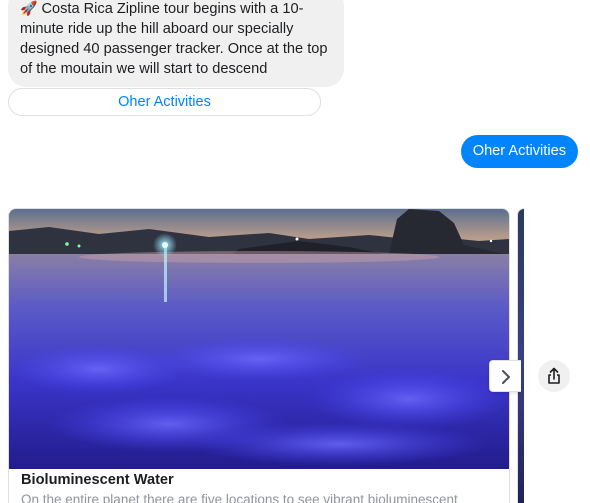  What do you see at coordinates (164, 102) in the screenshot?
I see `quick-reply-other-activities-button: Oher Activities` at bounding box center [164, 102].